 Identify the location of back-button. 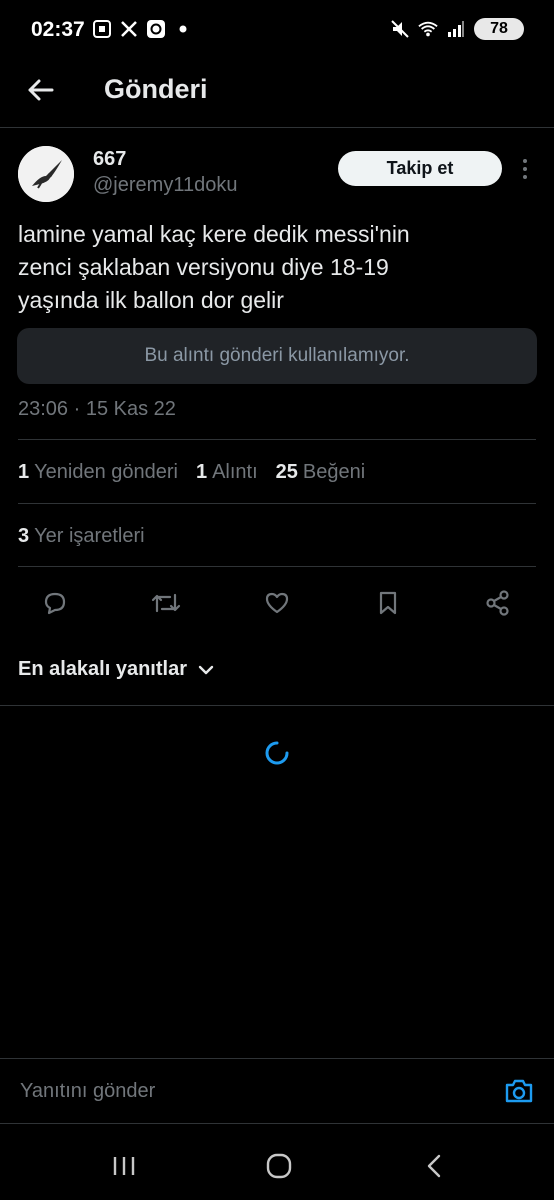
(40, 90).